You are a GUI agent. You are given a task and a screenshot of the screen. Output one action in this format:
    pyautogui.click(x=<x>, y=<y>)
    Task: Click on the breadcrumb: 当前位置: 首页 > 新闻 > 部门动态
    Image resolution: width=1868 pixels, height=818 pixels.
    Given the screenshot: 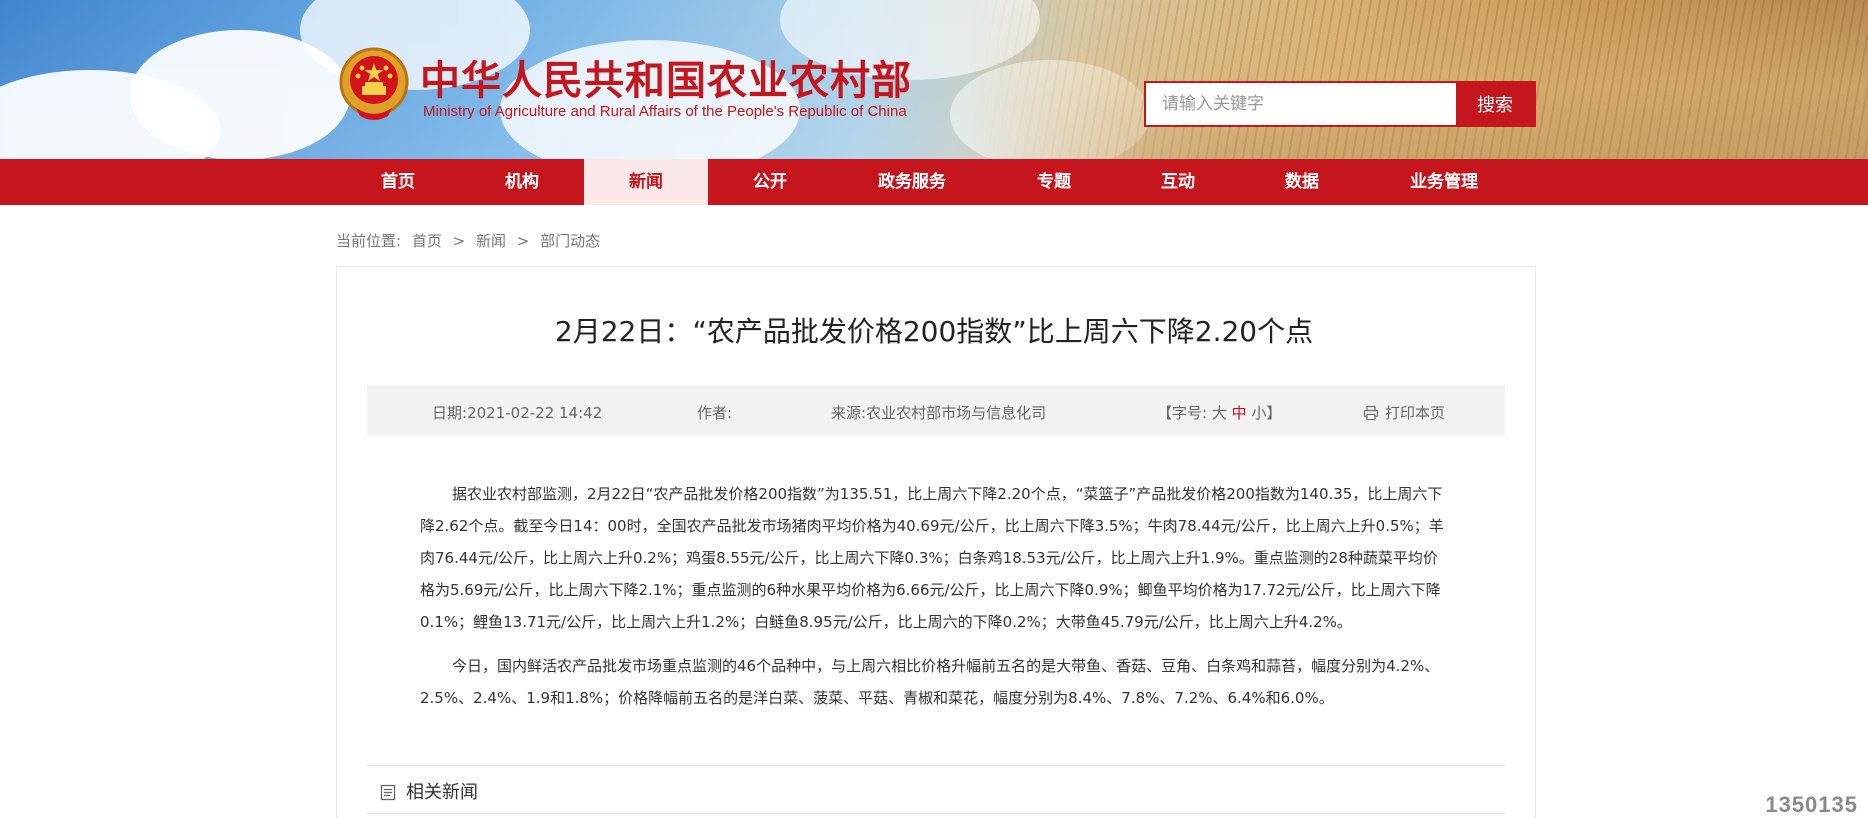 What is the action you would take?
    pyautogui.click(x=471, y=240)
    